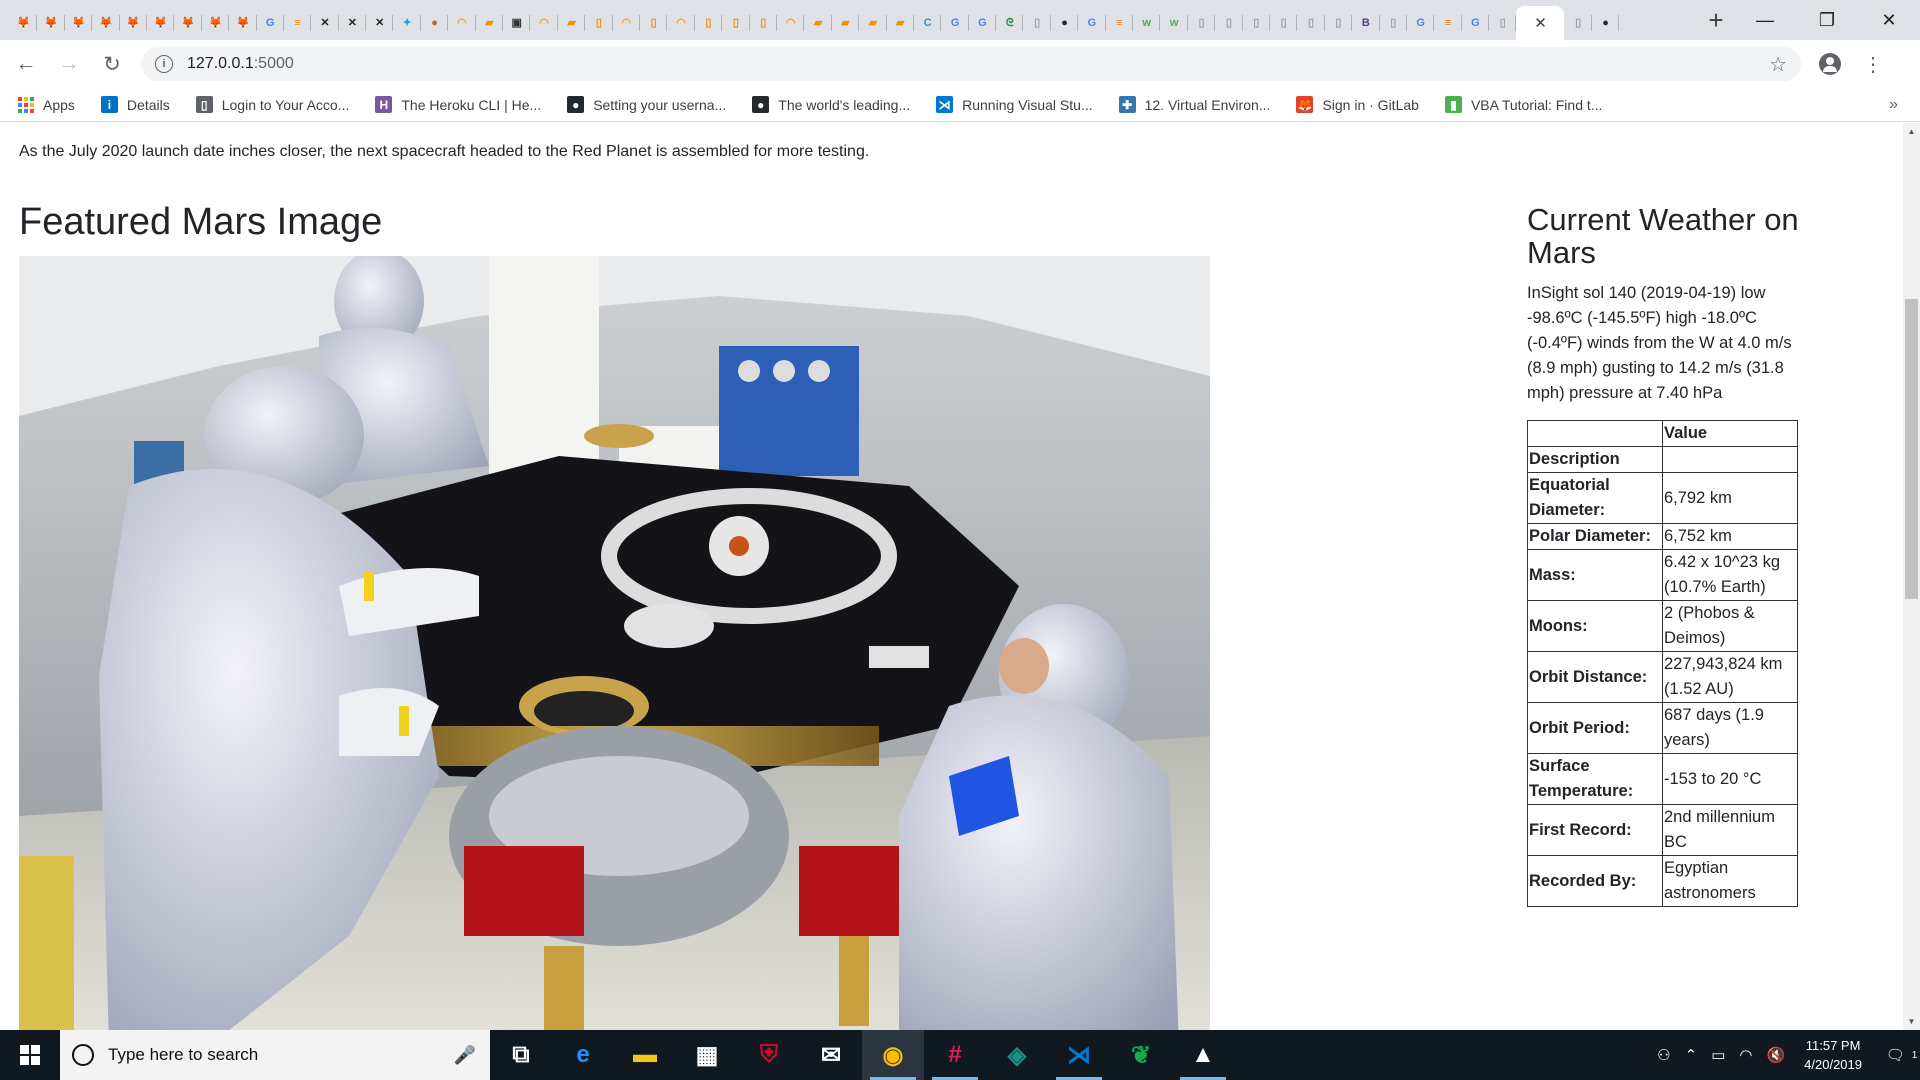  I want to click on volume-muted-icon: 🔇, so click(1775, 1055).